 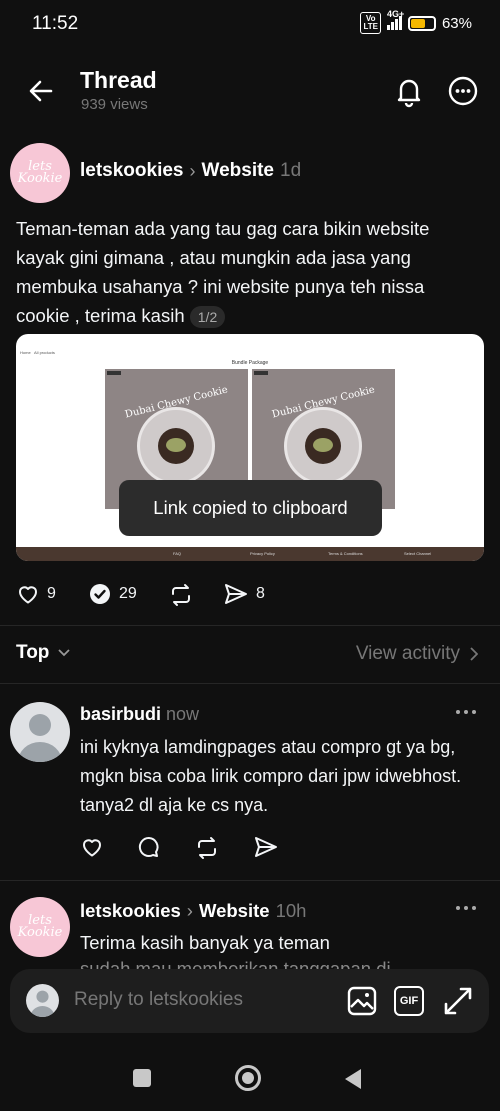 I want to click on image-nav: Home All products, so click(x=37, y=352).